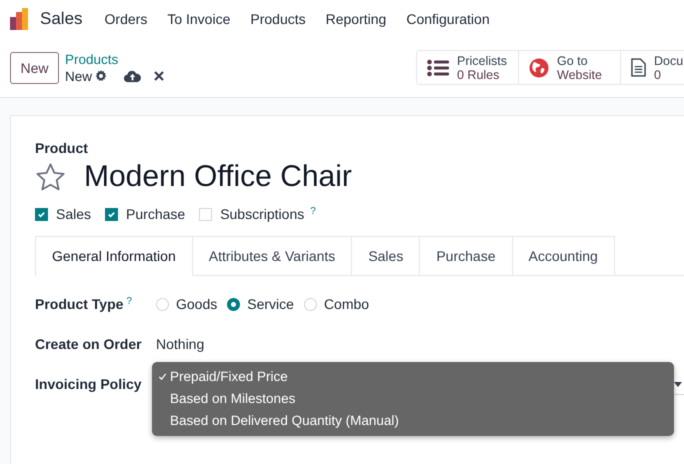 The image size is (684, 464). I want to click on tab: General Information, so click(114, 256).